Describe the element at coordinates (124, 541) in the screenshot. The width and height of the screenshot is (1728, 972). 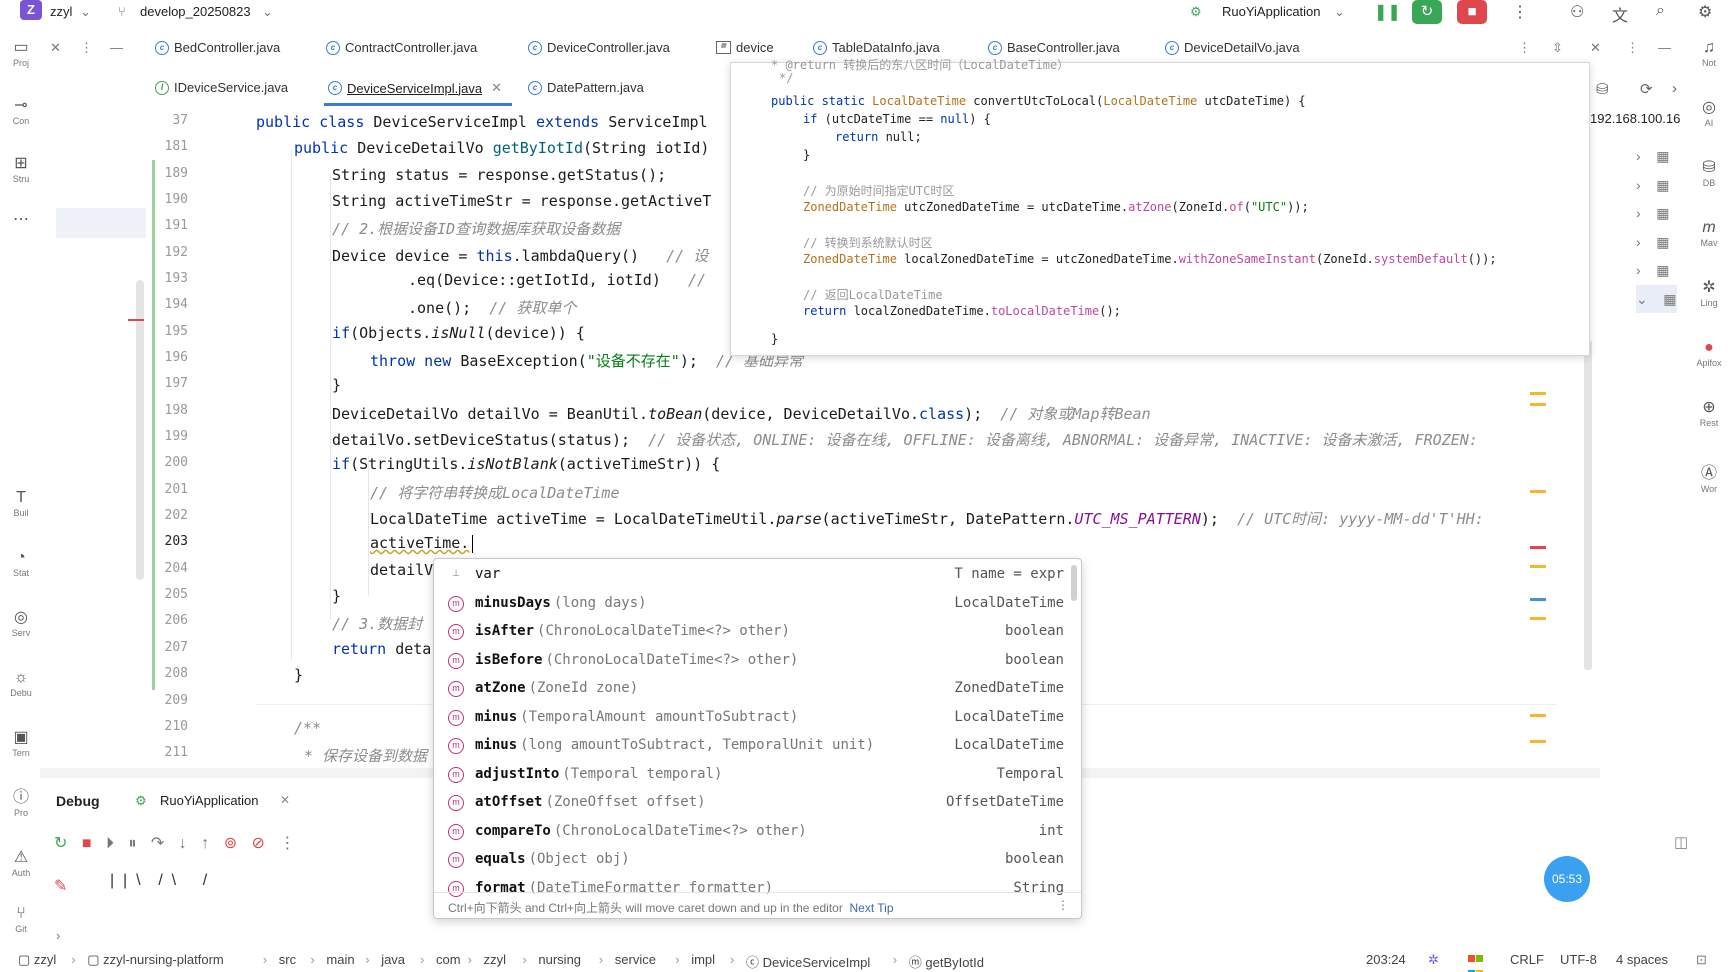
I see `line-number: 203` at that location.